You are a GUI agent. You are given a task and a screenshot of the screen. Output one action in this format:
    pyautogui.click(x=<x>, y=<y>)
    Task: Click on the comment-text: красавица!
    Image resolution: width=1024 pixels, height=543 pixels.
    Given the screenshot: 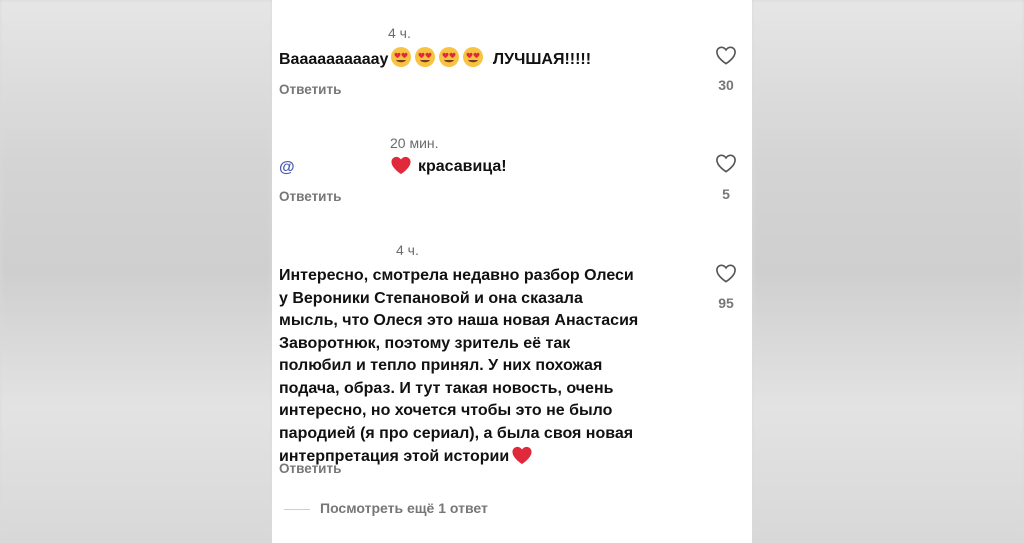 What is the action you would take?
    pyautogui.click(x=448, y=169)
    